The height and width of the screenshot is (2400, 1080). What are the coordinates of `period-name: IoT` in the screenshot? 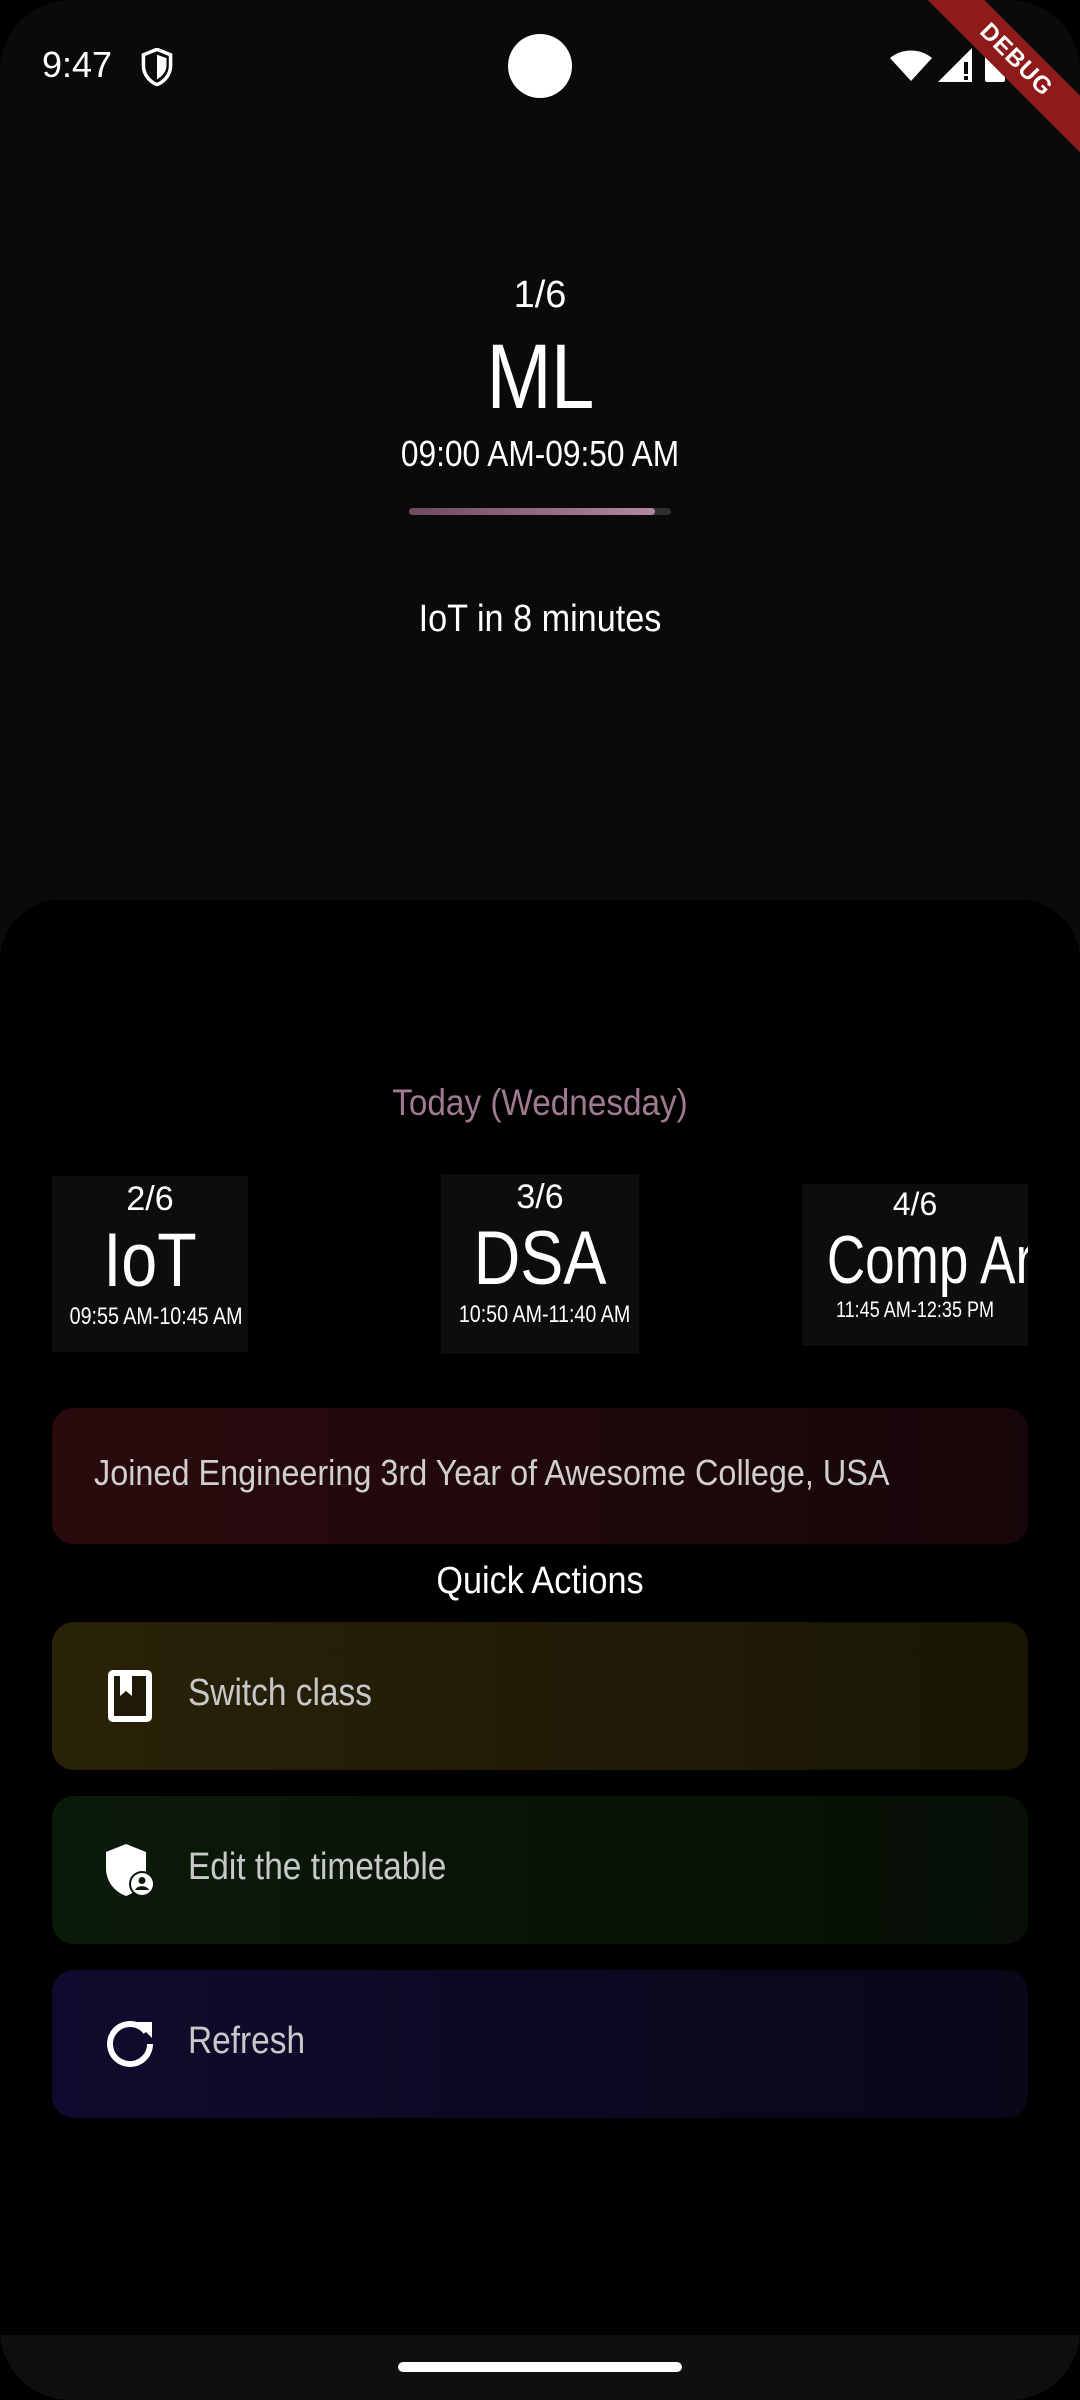 It's located at (150, 1260).